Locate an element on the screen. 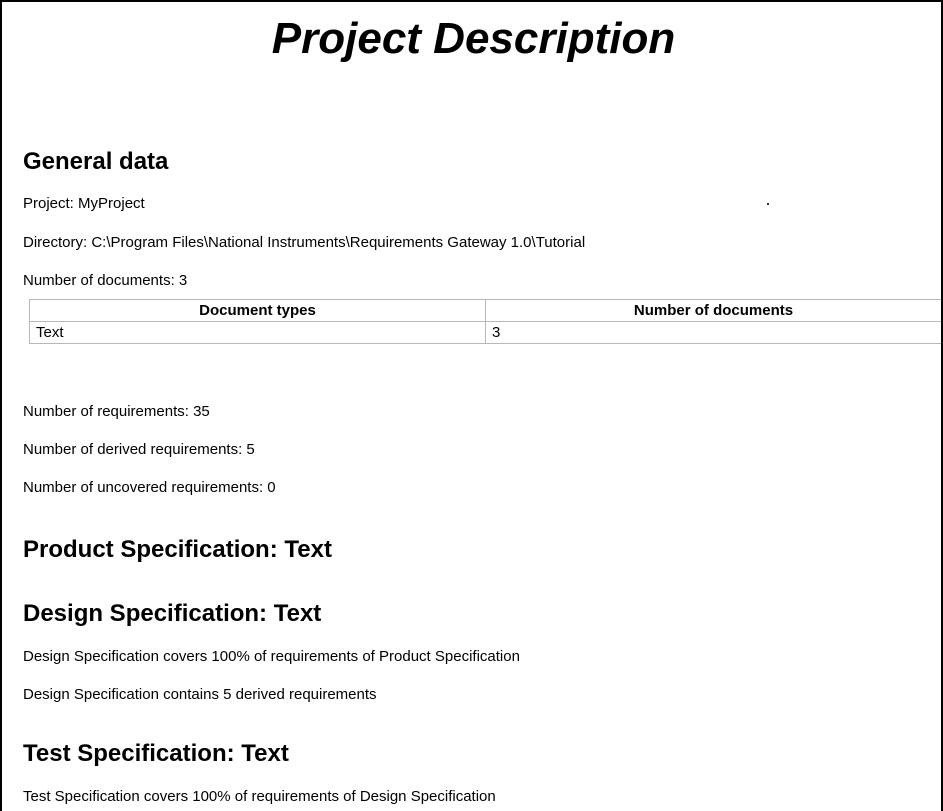  table-header-row: Document types Number of documents is located at coordinates (485, 310).